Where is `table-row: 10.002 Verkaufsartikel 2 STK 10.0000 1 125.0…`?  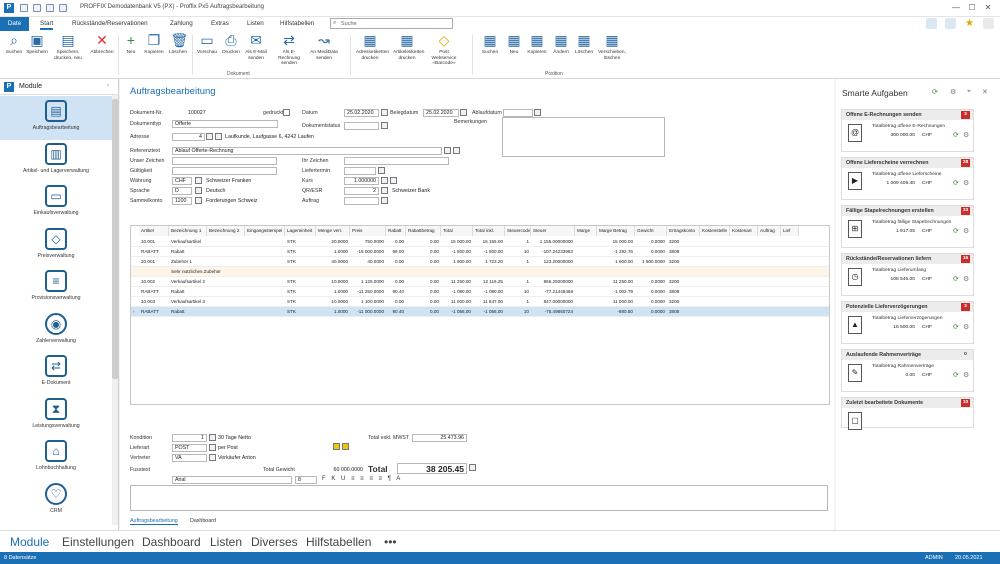
table-row: 10.002 Verkaufsartikel 2 STK 10.0000 1 125.0… is located at coordinates (480, 282).